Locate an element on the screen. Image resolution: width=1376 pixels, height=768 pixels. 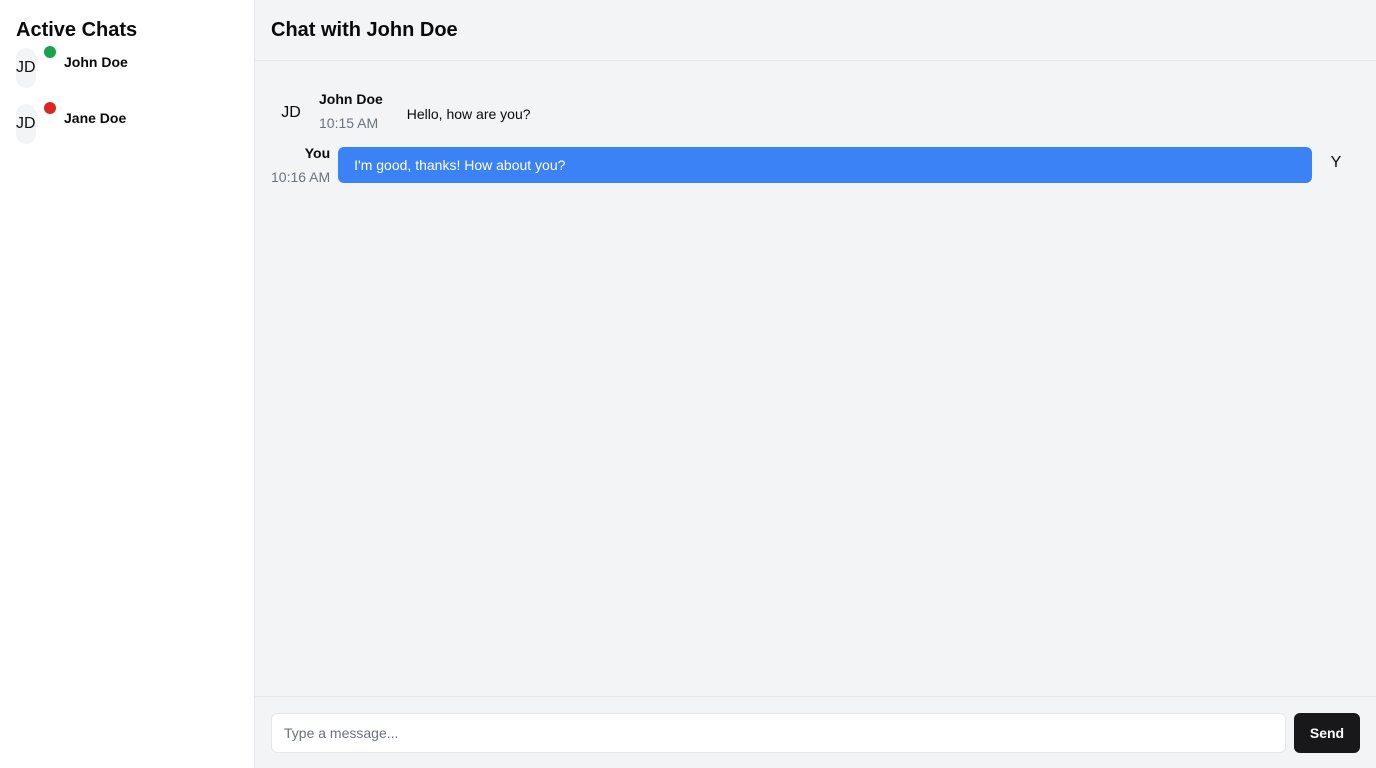
chat-item-john-doe: JD John Doe is located at coordinates (127, 67).